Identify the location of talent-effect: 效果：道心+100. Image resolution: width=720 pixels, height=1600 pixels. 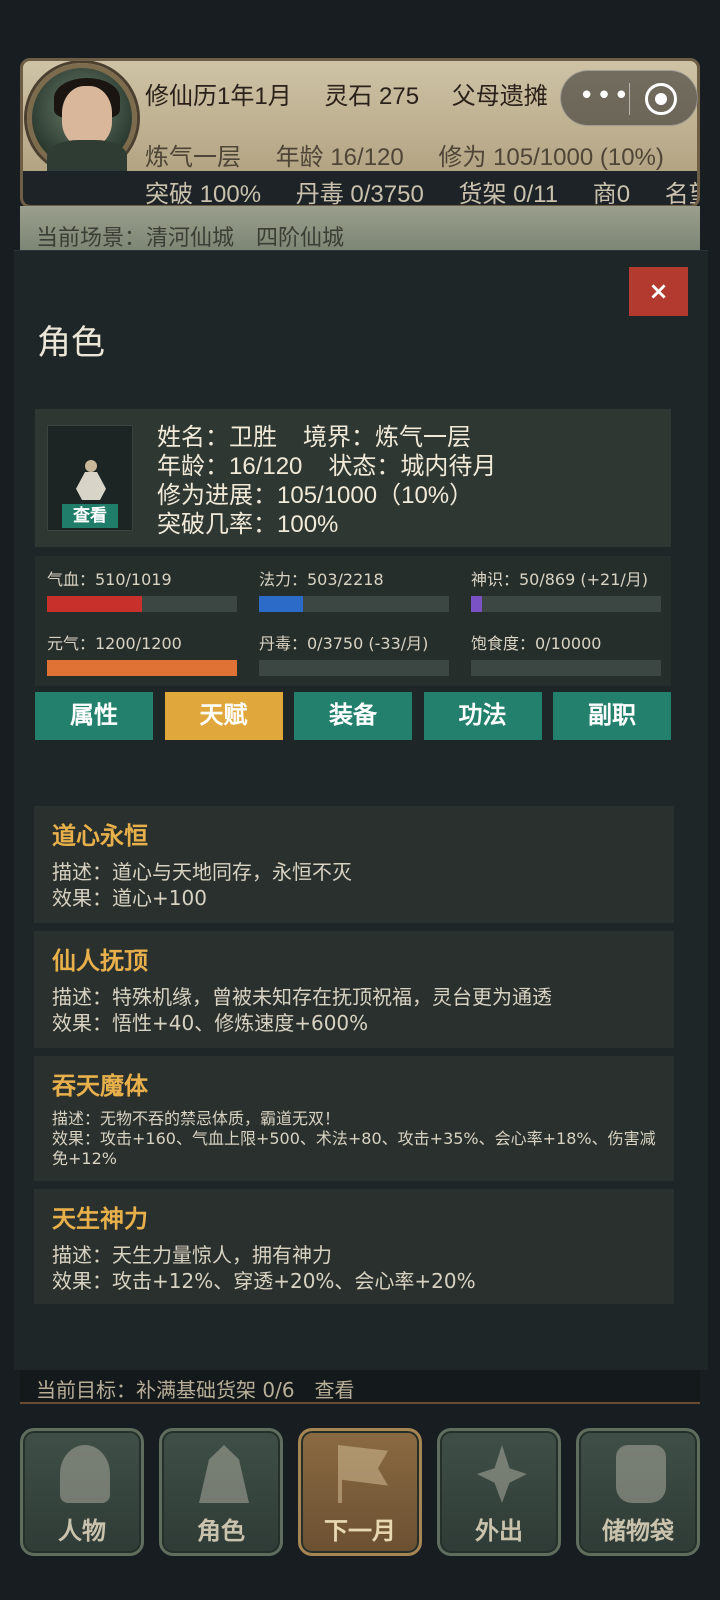
(129, 898).